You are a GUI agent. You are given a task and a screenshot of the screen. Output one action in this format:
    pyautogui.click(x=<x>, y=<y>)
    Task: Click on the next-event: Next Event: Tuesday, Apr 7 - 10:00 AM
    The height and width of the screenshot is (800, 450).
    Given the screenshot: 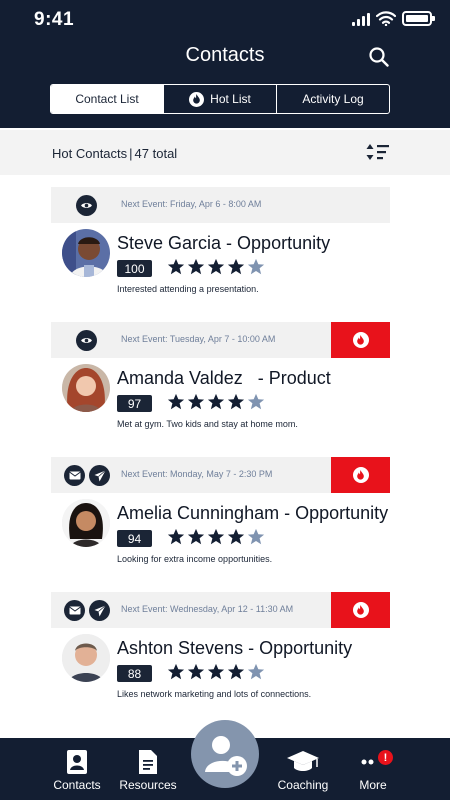 What is the action you would take?
    pyautogui.click(x=198, y=339)
    